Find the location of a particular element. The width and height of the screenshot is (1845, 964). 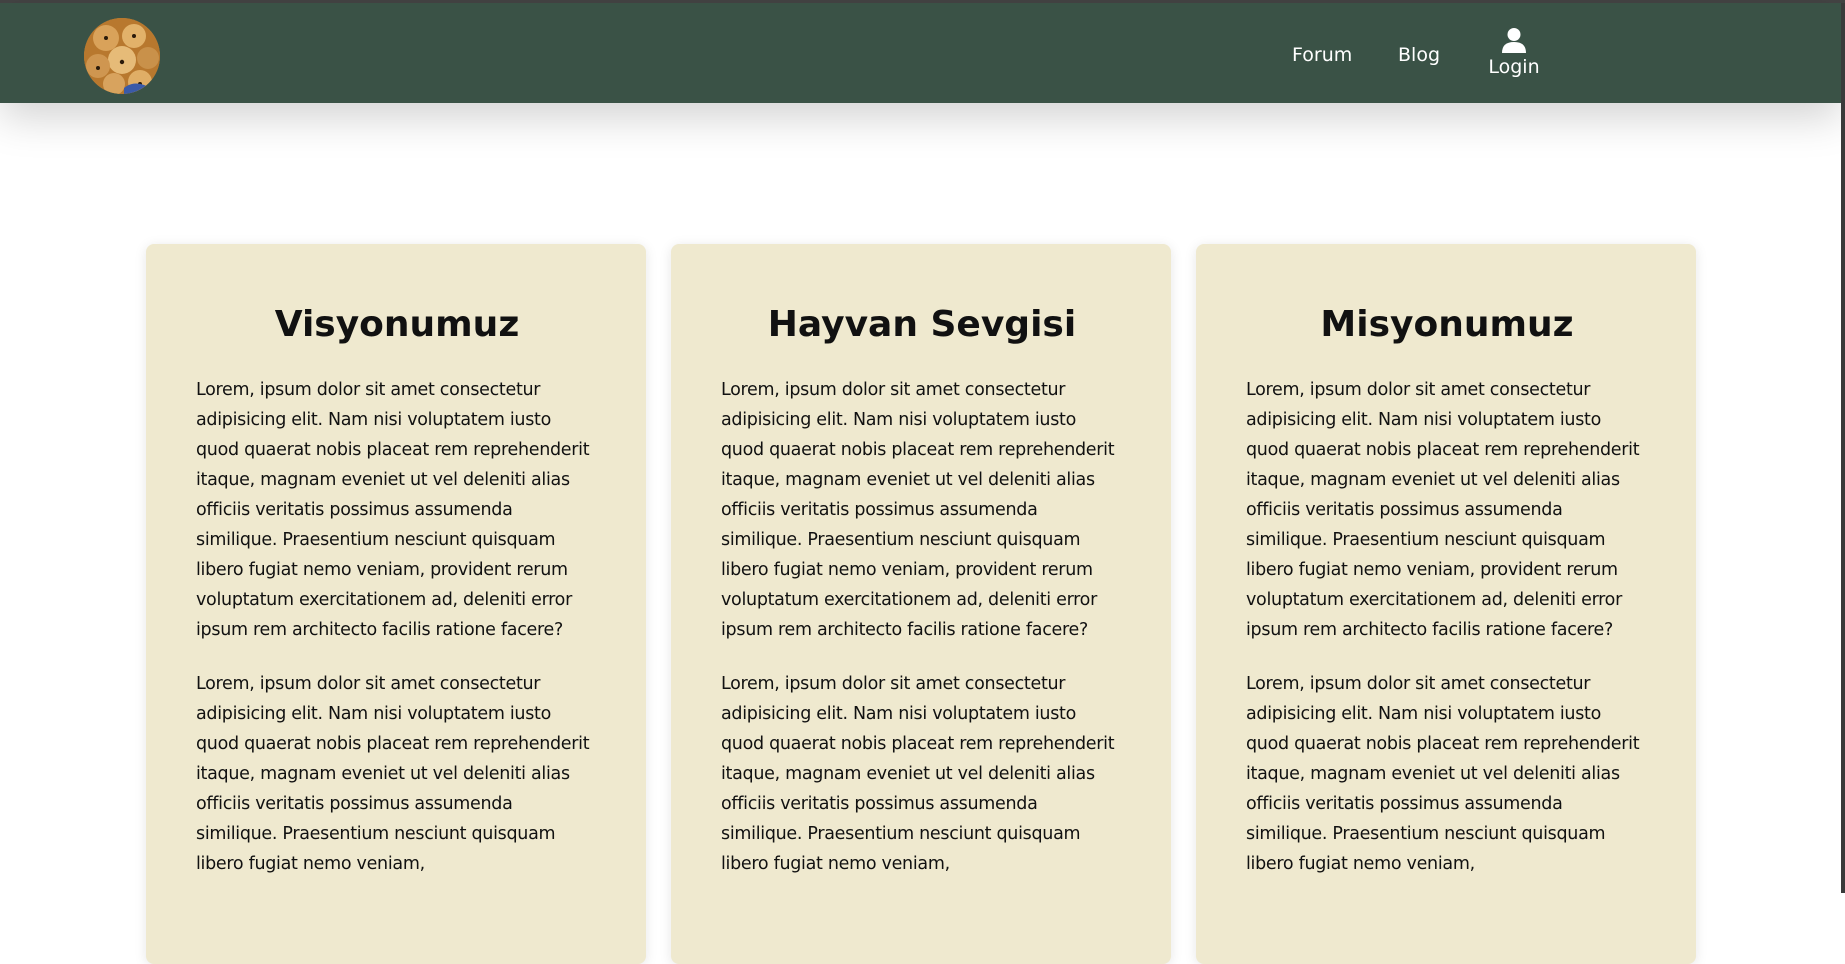

card-title: Misyonumuz is located at coordinates (1447, 324).